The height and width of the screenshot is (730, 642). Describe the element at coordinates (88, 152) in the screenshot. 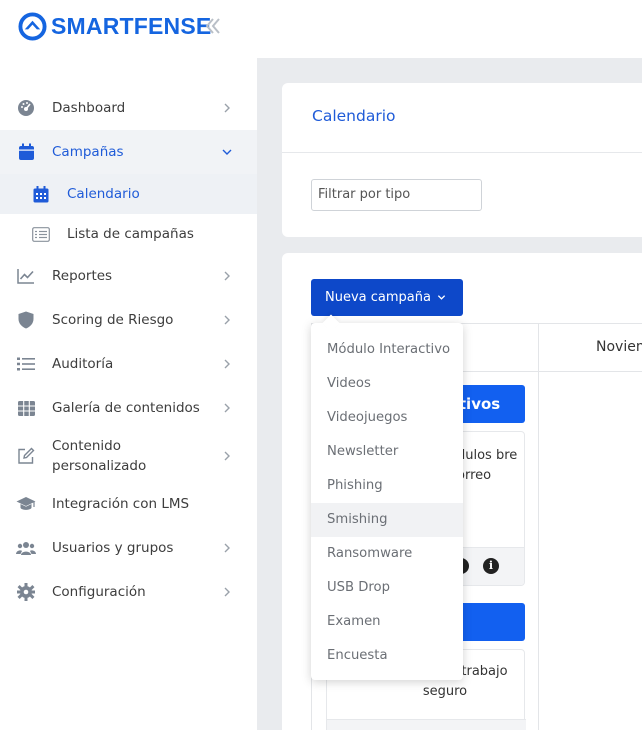

I see `sidebar-item-label: Campañas` at that location.